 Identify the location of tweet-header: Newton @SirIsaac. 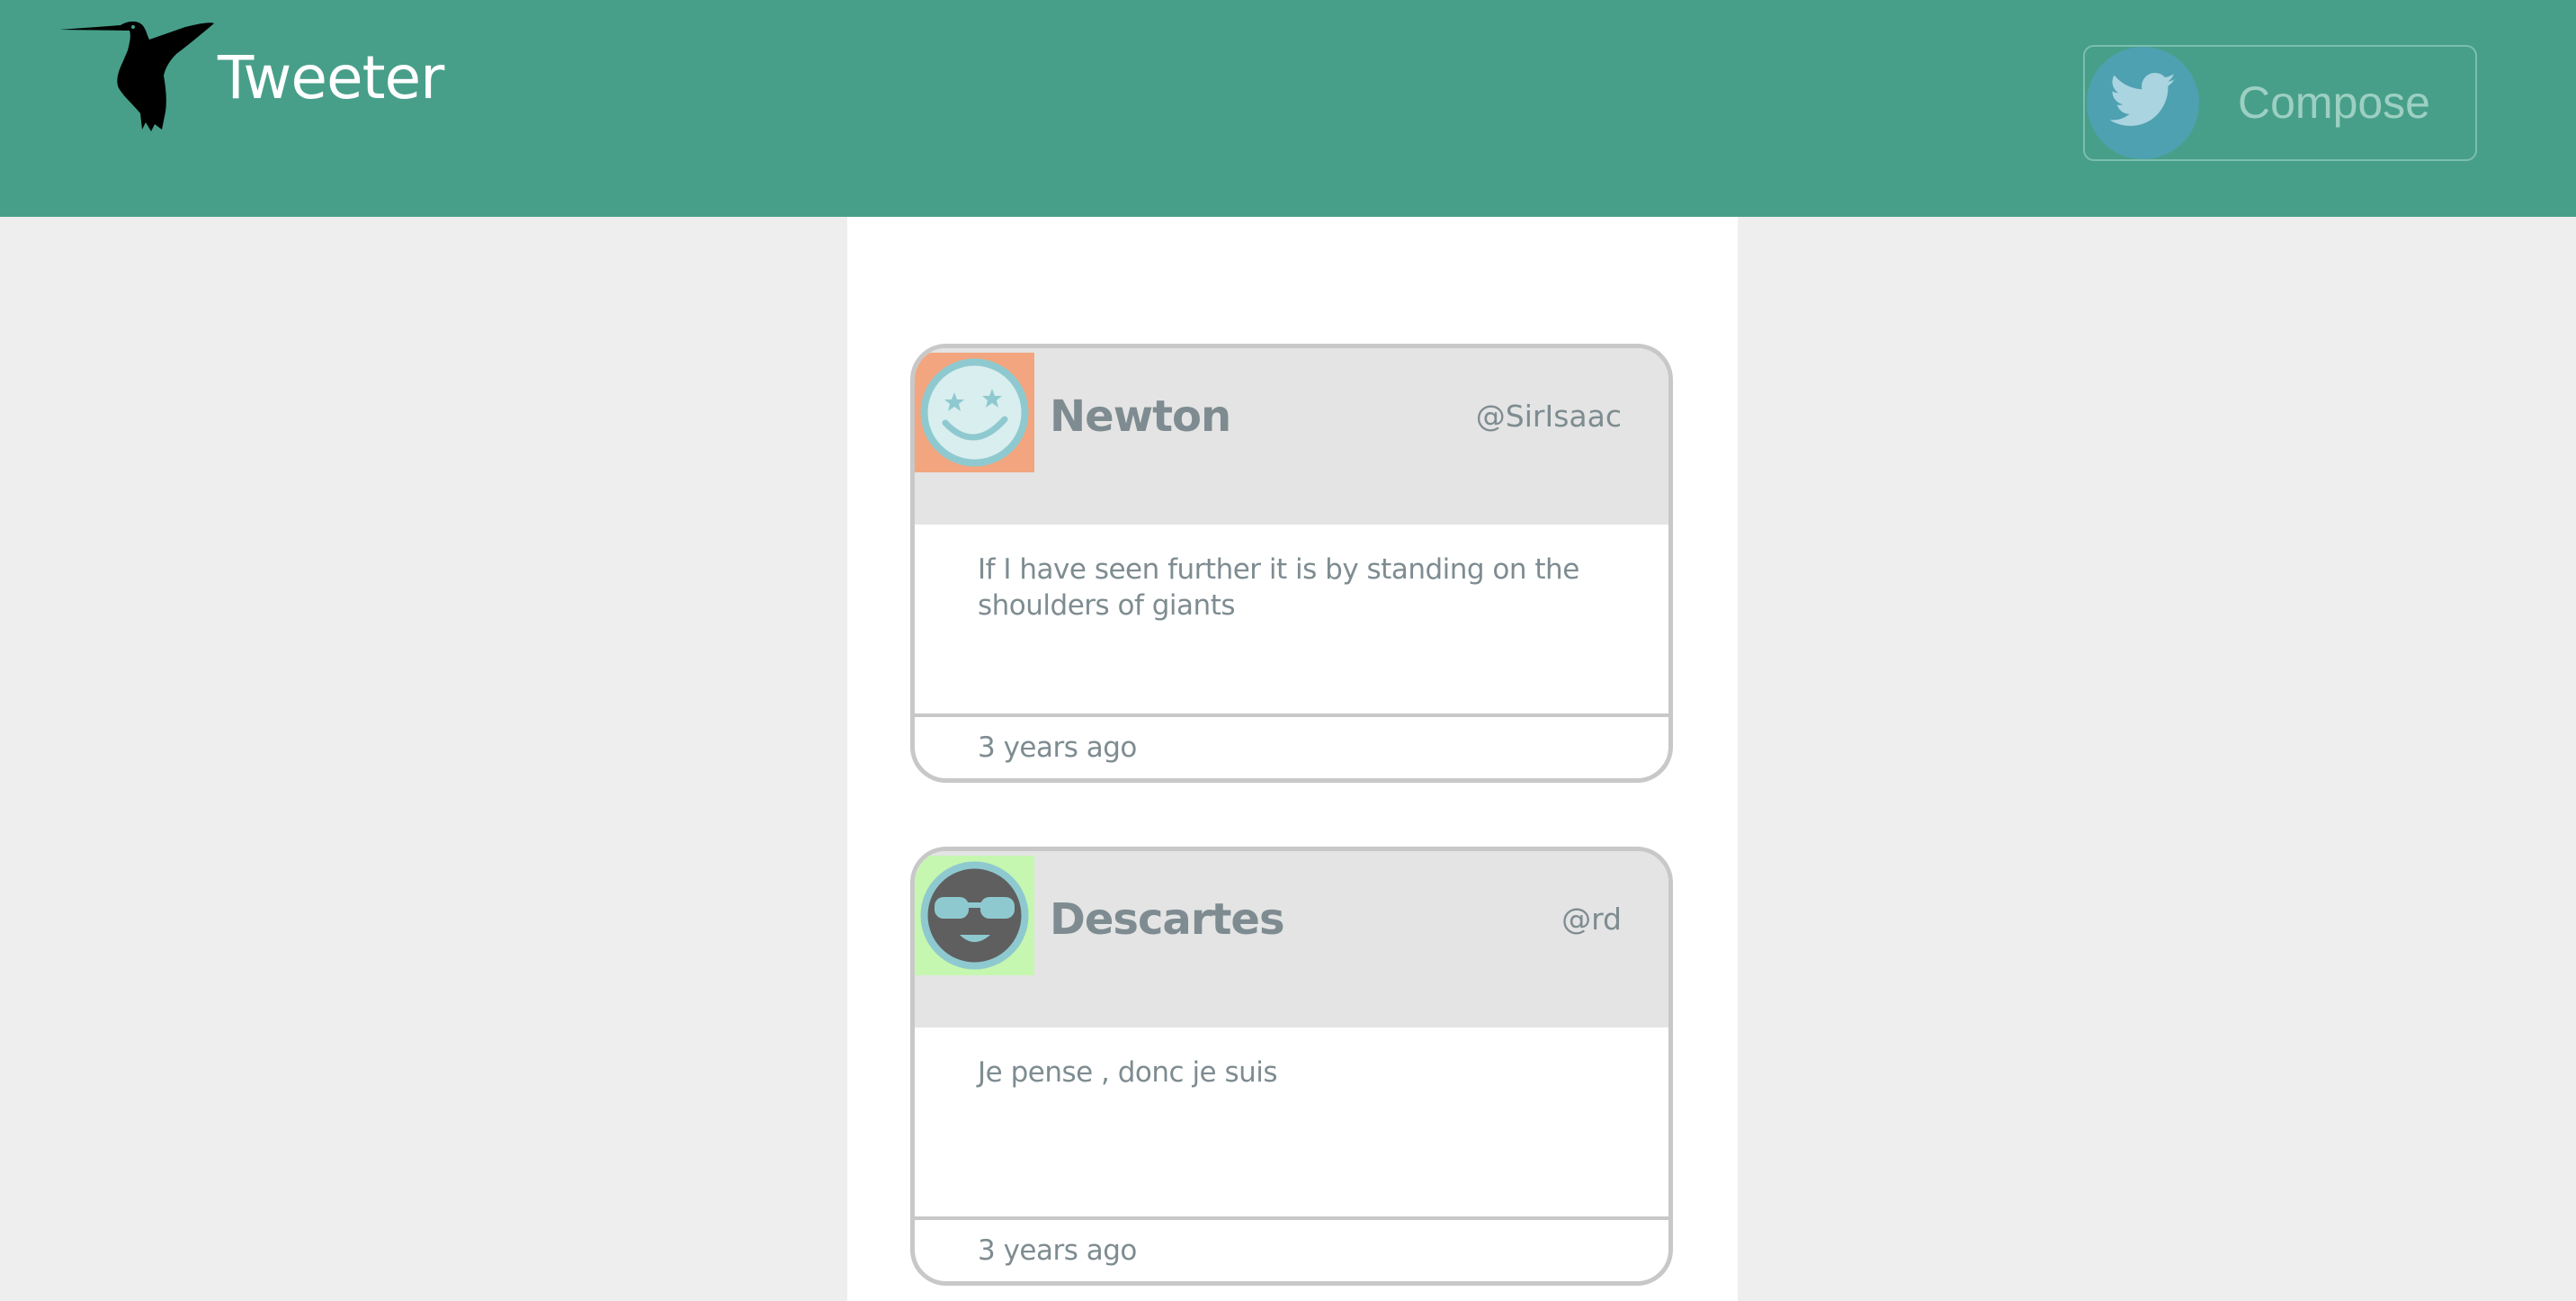
(1291, 436).